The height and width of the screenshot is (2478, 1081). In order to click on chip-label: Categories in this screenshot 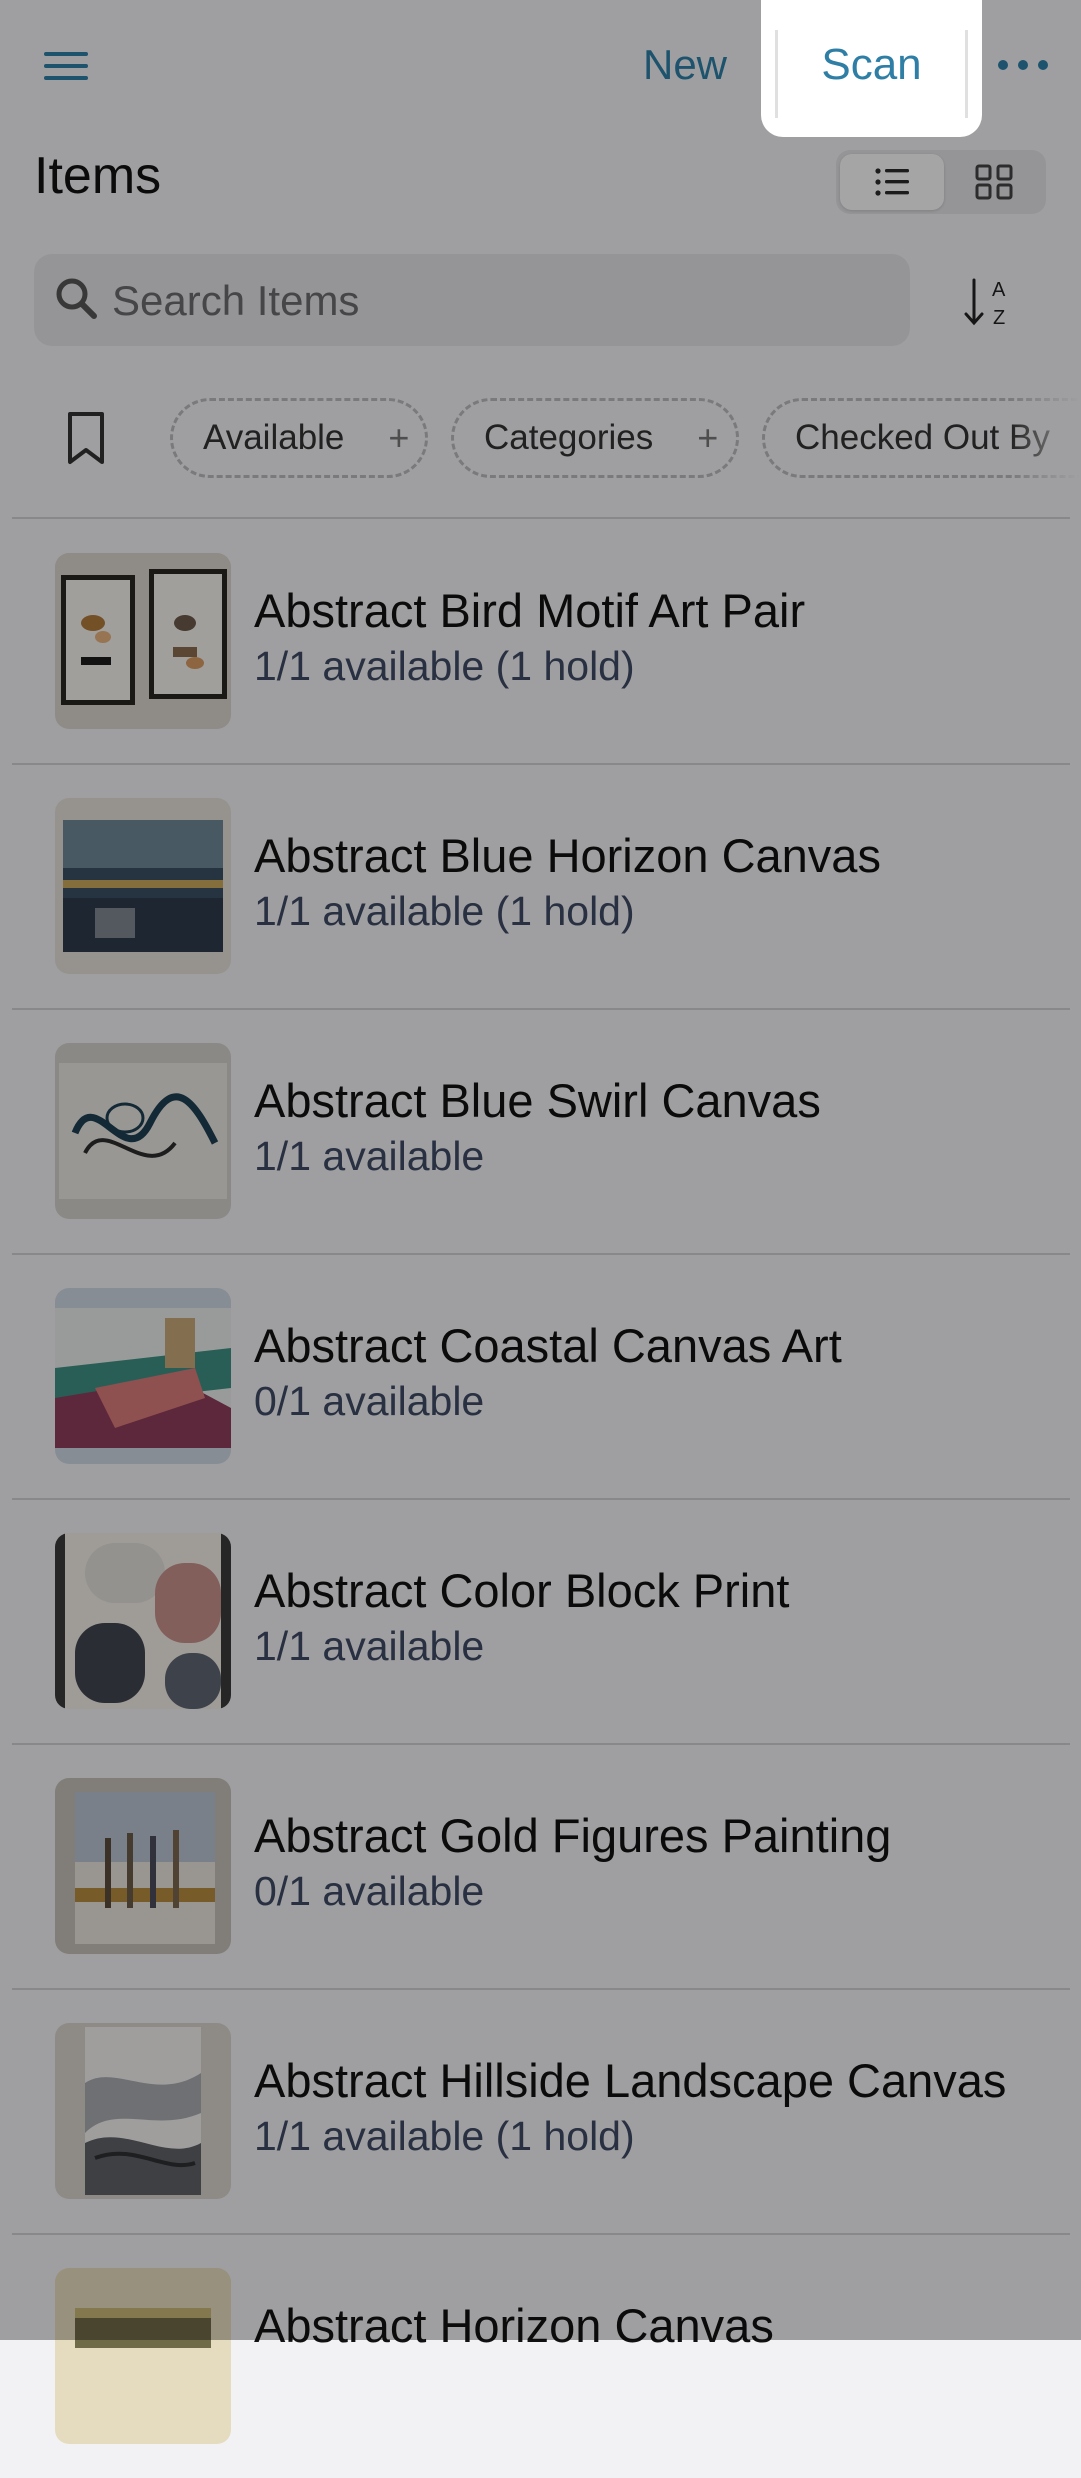, I will do `click(569, 437)`.